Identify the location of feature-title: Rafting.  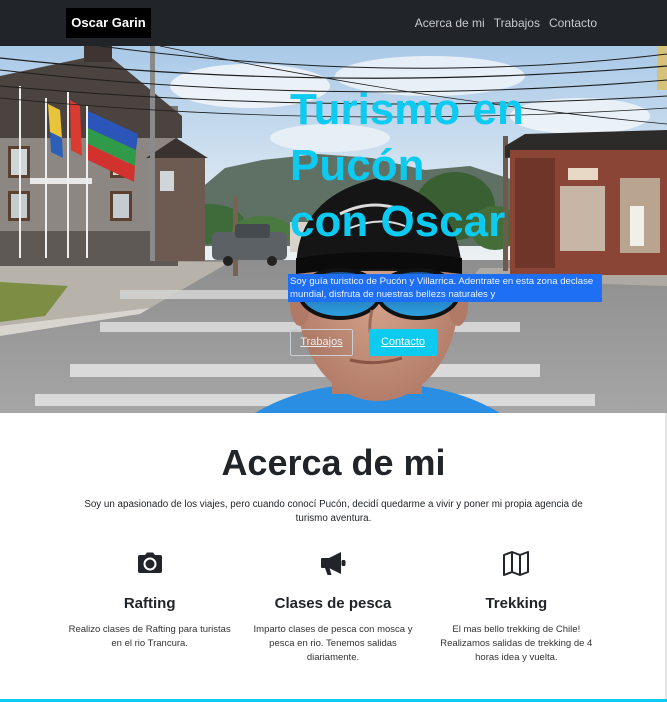
(149, 603).